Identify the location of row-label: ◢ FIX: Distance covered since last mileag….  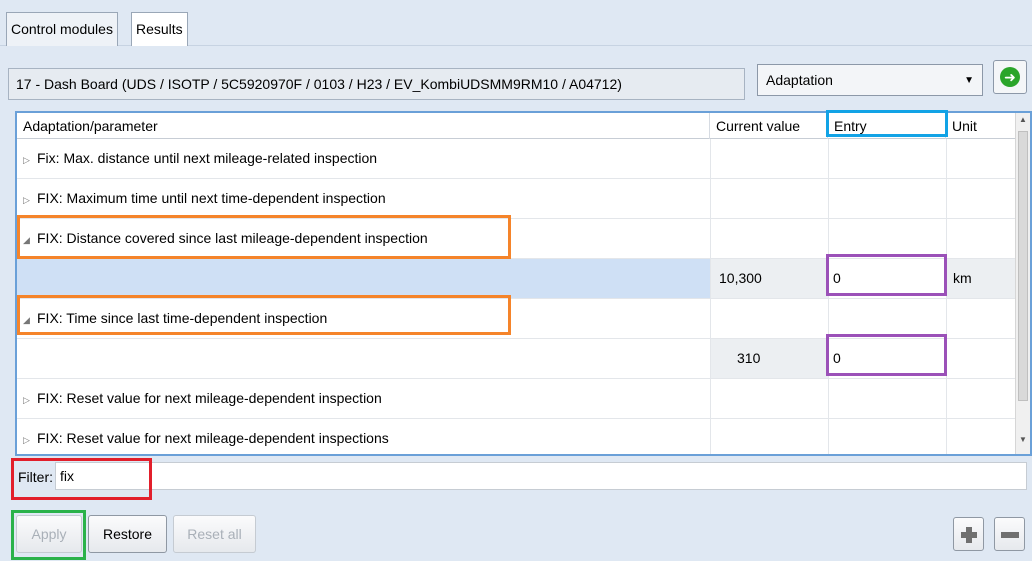
(225, 239).